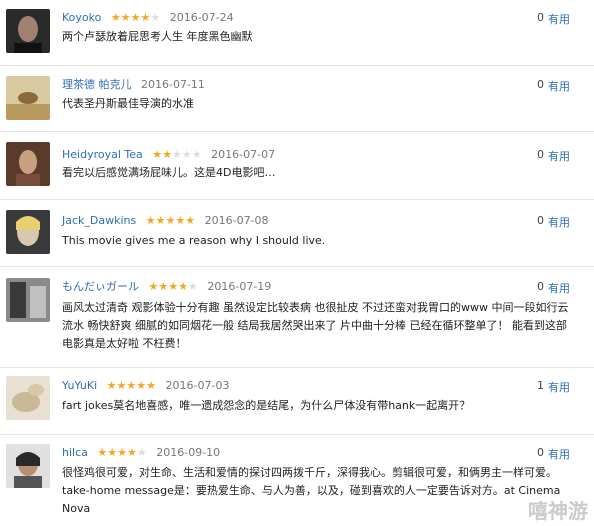  What do you see at coordinates (75, 452) in the screenshot?
I see `username-link: hilca` at bounding box center [75, 452].